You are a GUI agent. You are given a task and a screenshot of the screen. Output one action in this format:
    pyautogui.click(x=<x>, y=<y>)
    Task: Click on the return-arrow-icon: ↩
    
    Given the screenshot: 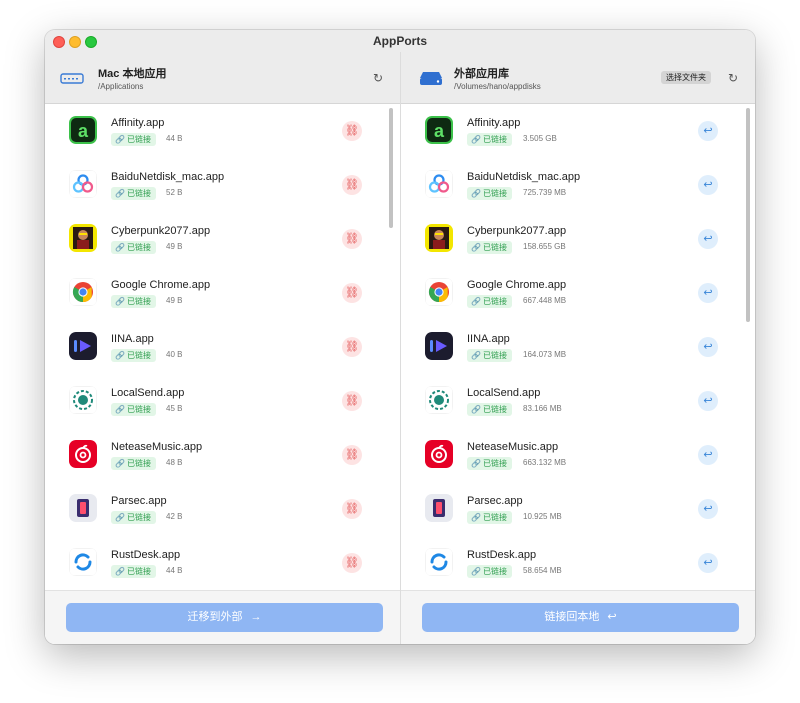 What is the action you would take?
    pyautogui.click(x=612, y=617)
    